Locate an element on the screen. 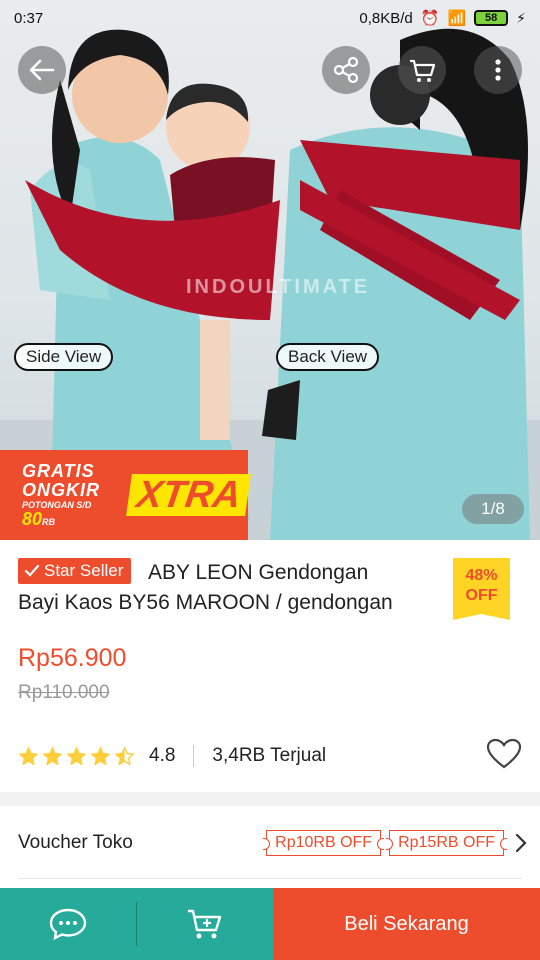 This screenshot has height=960, width=540. bottom-action-bar: Beli Sekarang is located at coordinates (270, 924).